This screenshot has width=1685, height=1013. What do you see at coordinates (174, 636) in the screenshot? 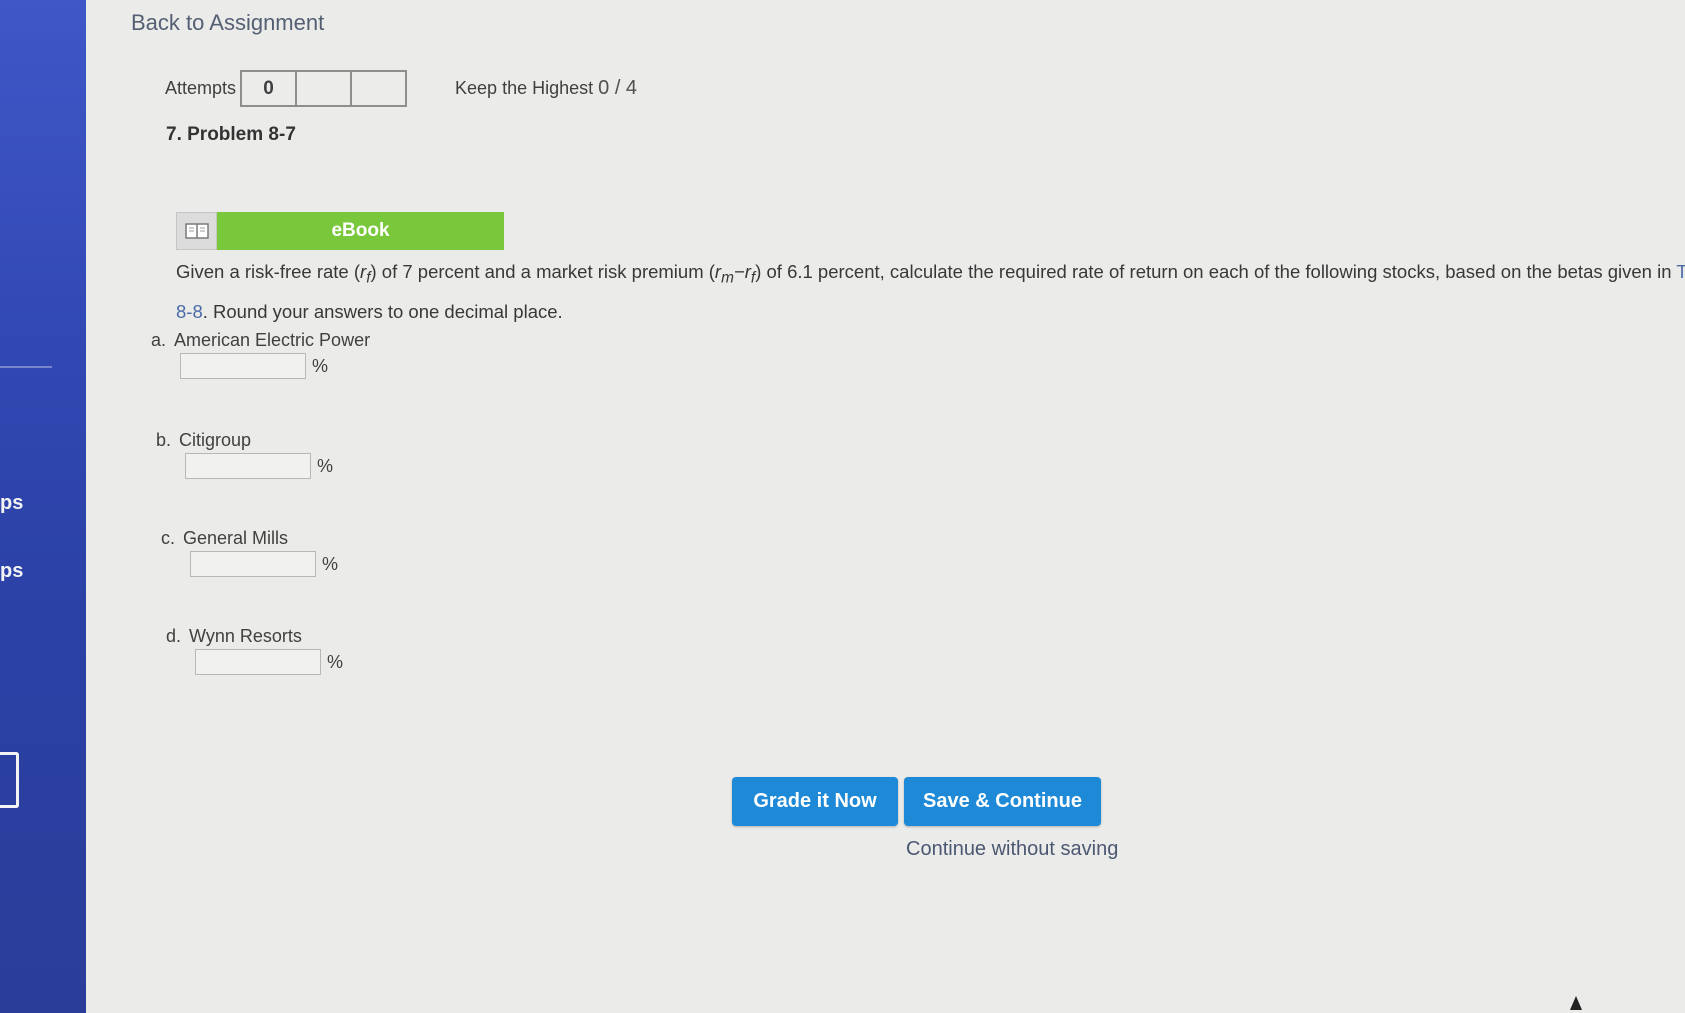
I see `part-d-letter: d.` at bounding box center [174, 636].